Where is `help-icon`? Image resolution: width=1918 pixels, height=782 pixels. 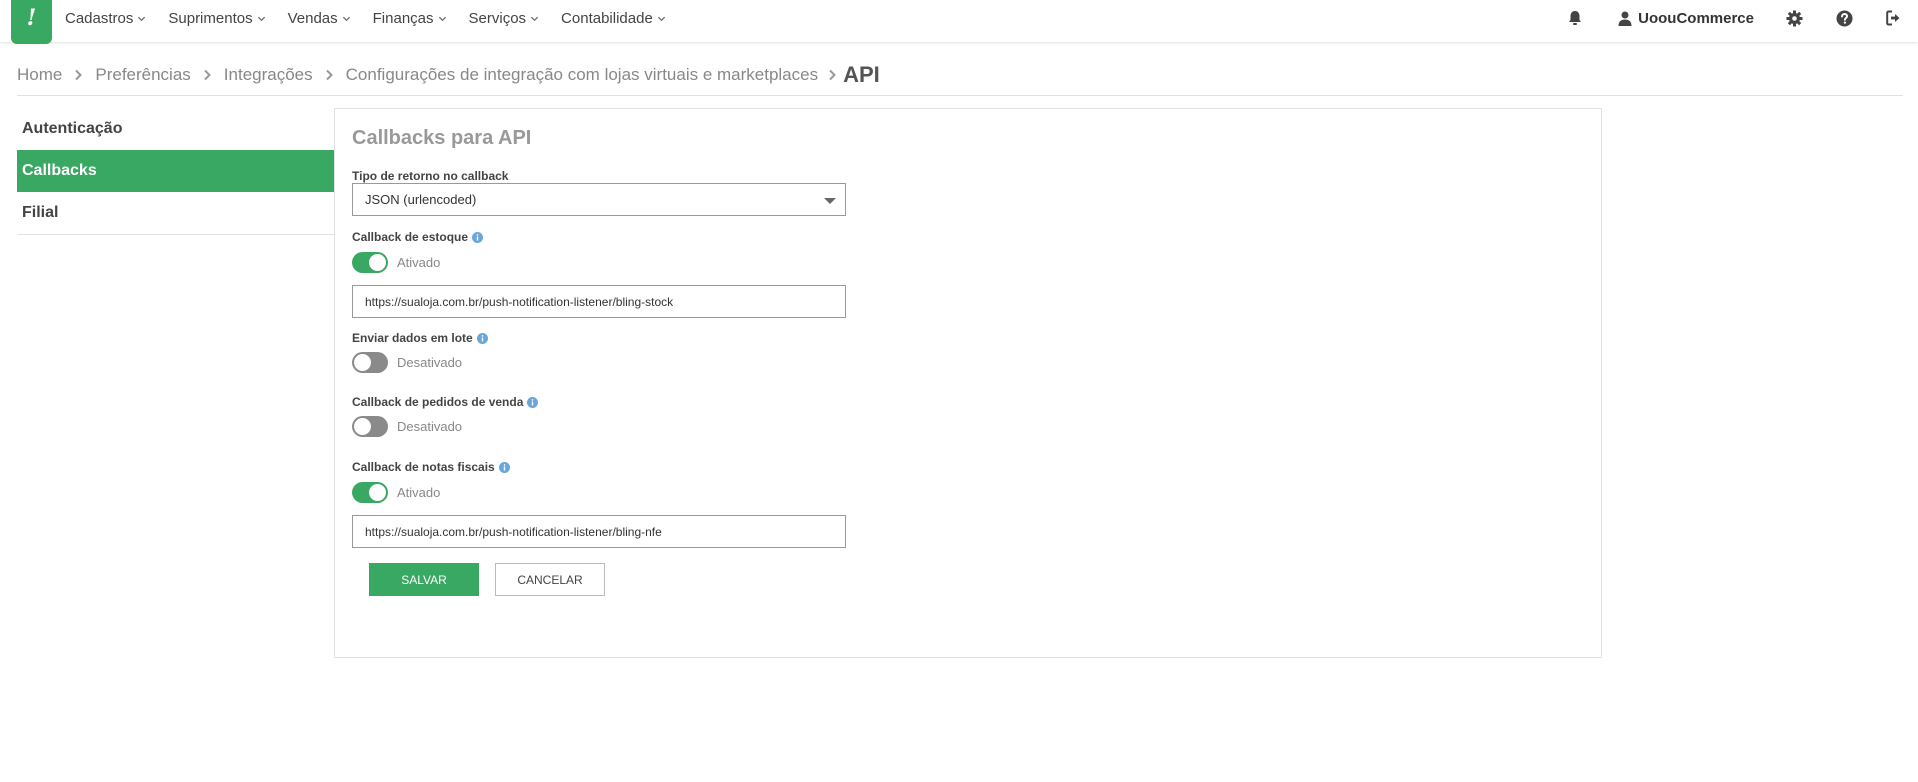 help-icon is located at coordinates (1844, 18).